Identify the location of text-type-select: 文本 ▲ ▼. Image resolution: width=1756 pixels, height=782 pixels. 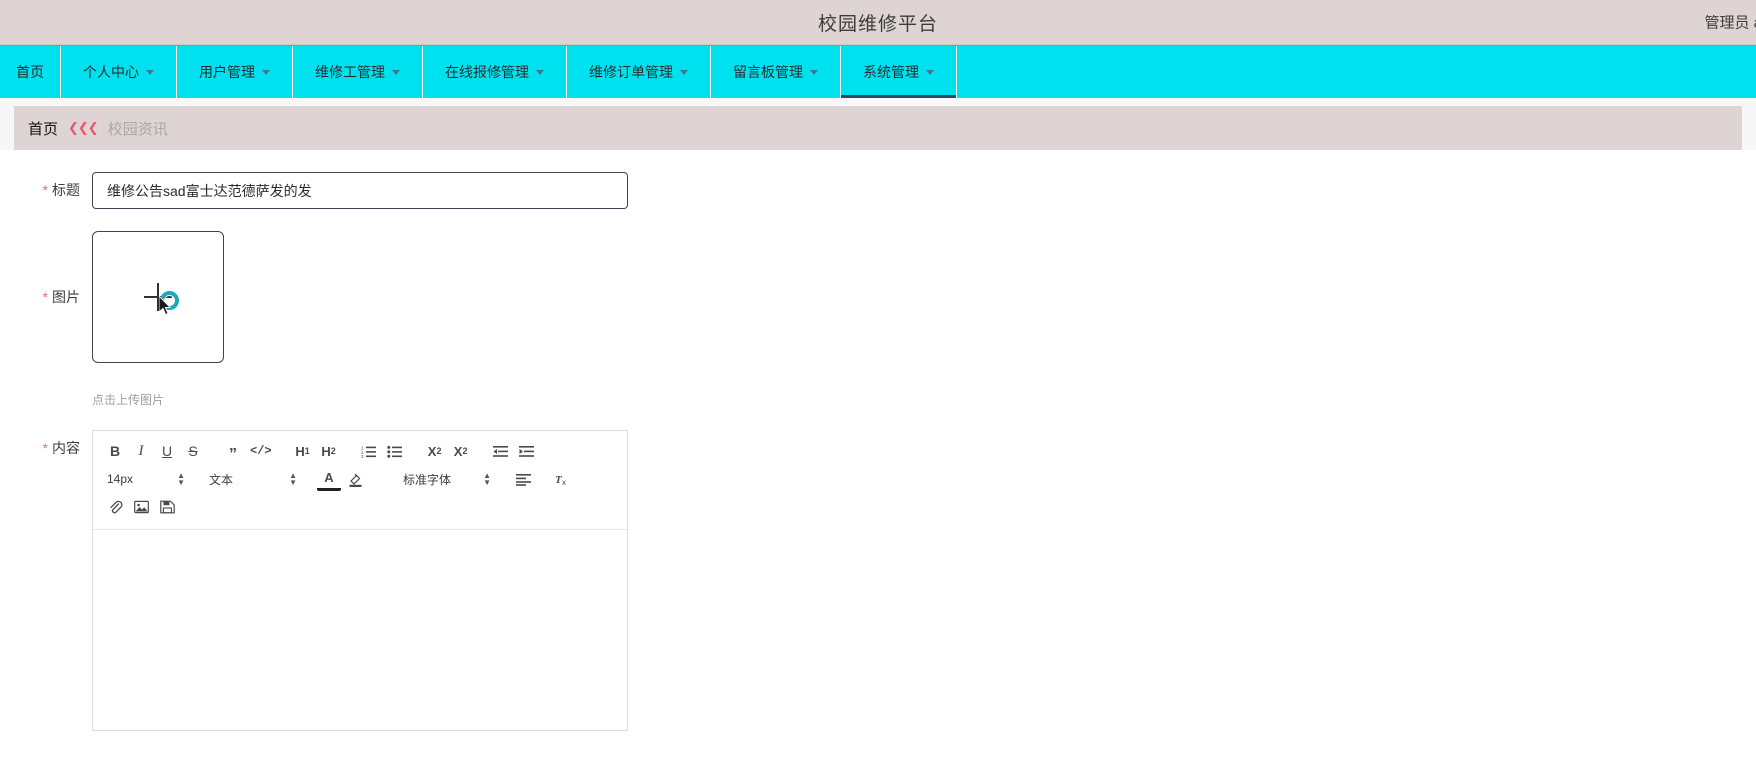
(253, 479).